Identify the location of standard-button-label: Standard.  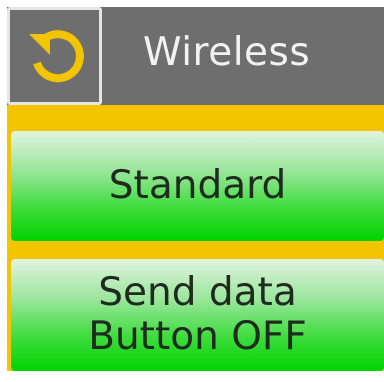
(197, 185).